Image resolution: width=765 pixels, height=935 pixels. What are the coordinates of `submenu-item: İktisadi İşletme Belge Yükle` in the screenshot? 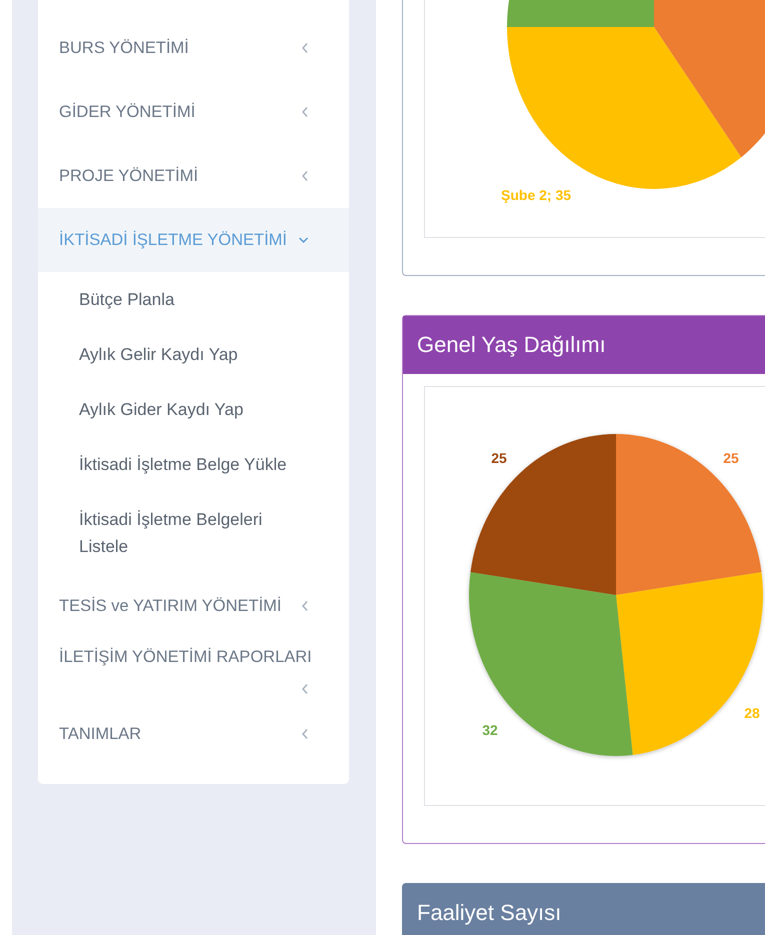 It's located at (193, 464).